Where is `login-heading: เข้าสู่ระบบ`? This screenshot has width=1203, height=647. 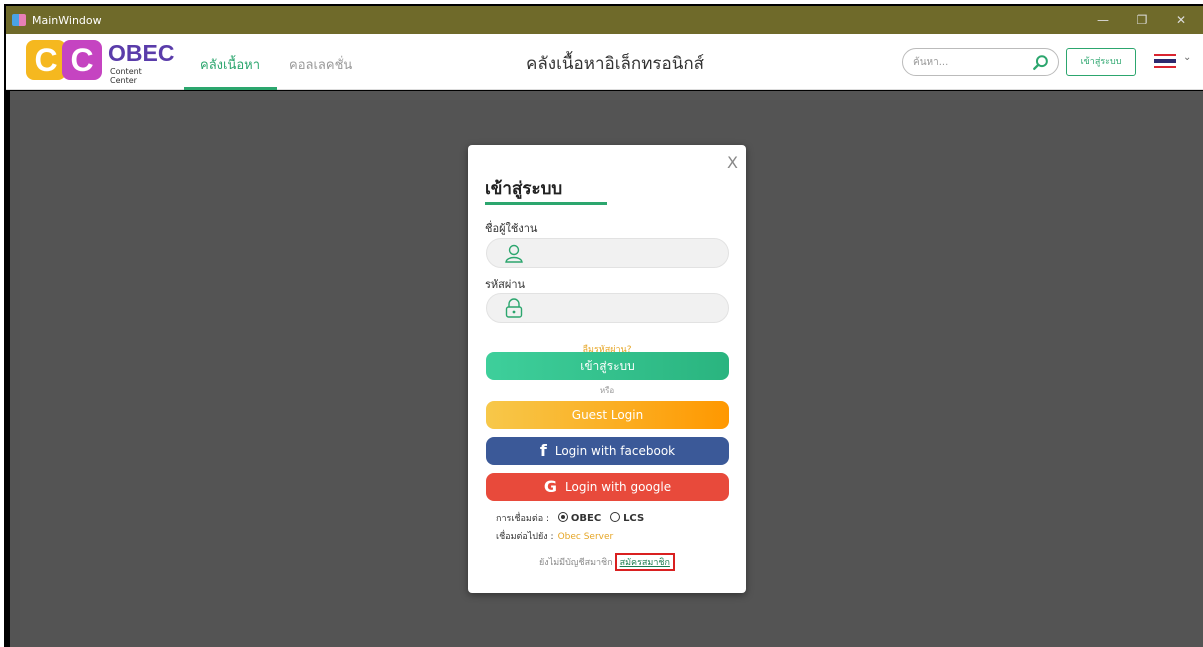 login-heading: เข้าสู่ระบบ is located at coordinates (524, 189).